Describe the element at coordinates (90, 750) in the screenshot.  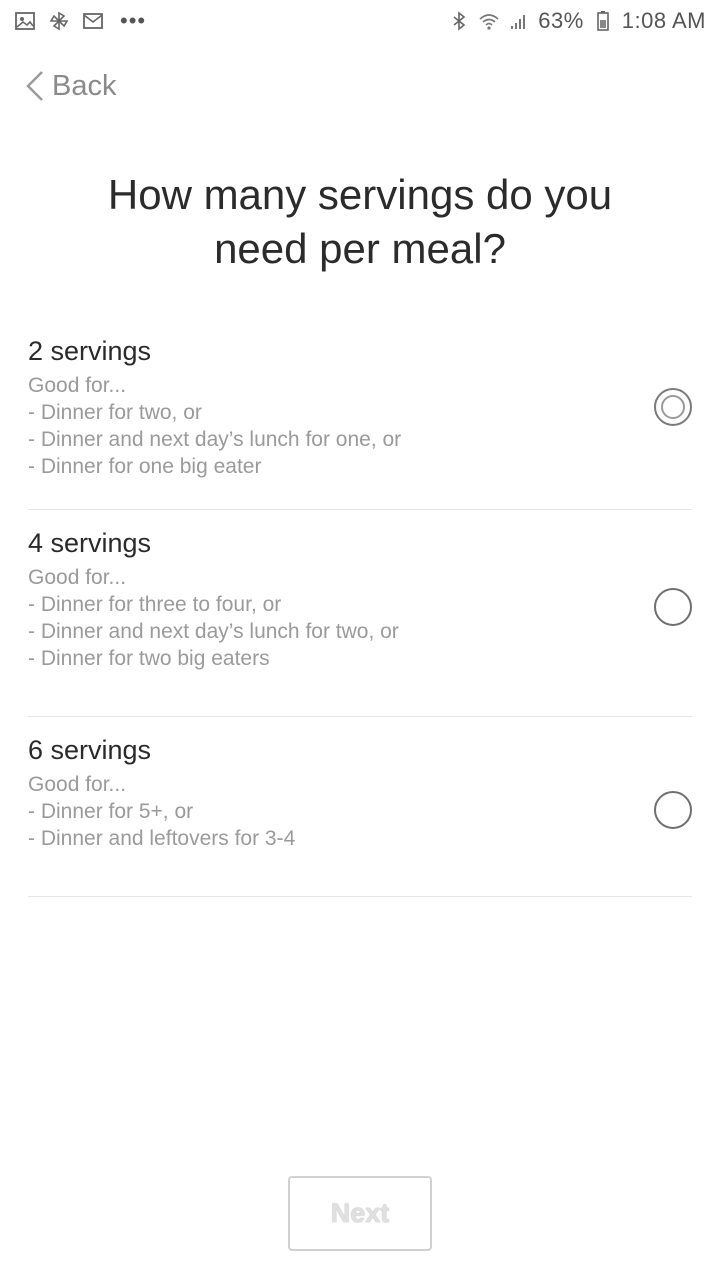
I see `option-title: 6 servings` at that location.